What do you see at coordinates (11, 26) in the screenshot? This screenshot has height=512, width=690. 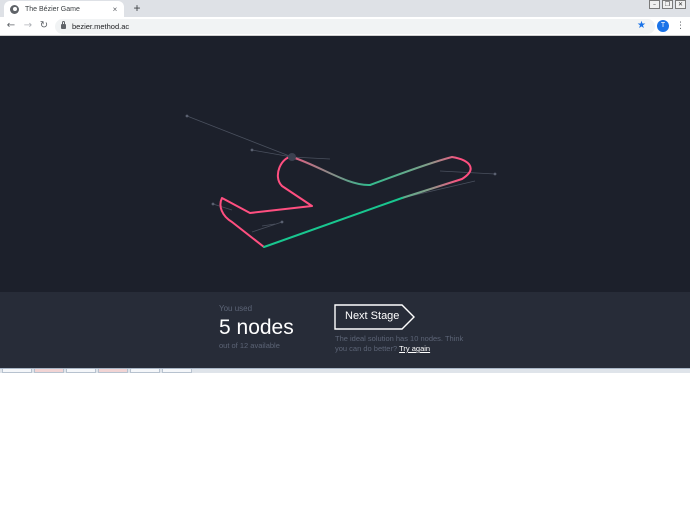 I see `back-icon: ←` at bounding box center [11, 26].